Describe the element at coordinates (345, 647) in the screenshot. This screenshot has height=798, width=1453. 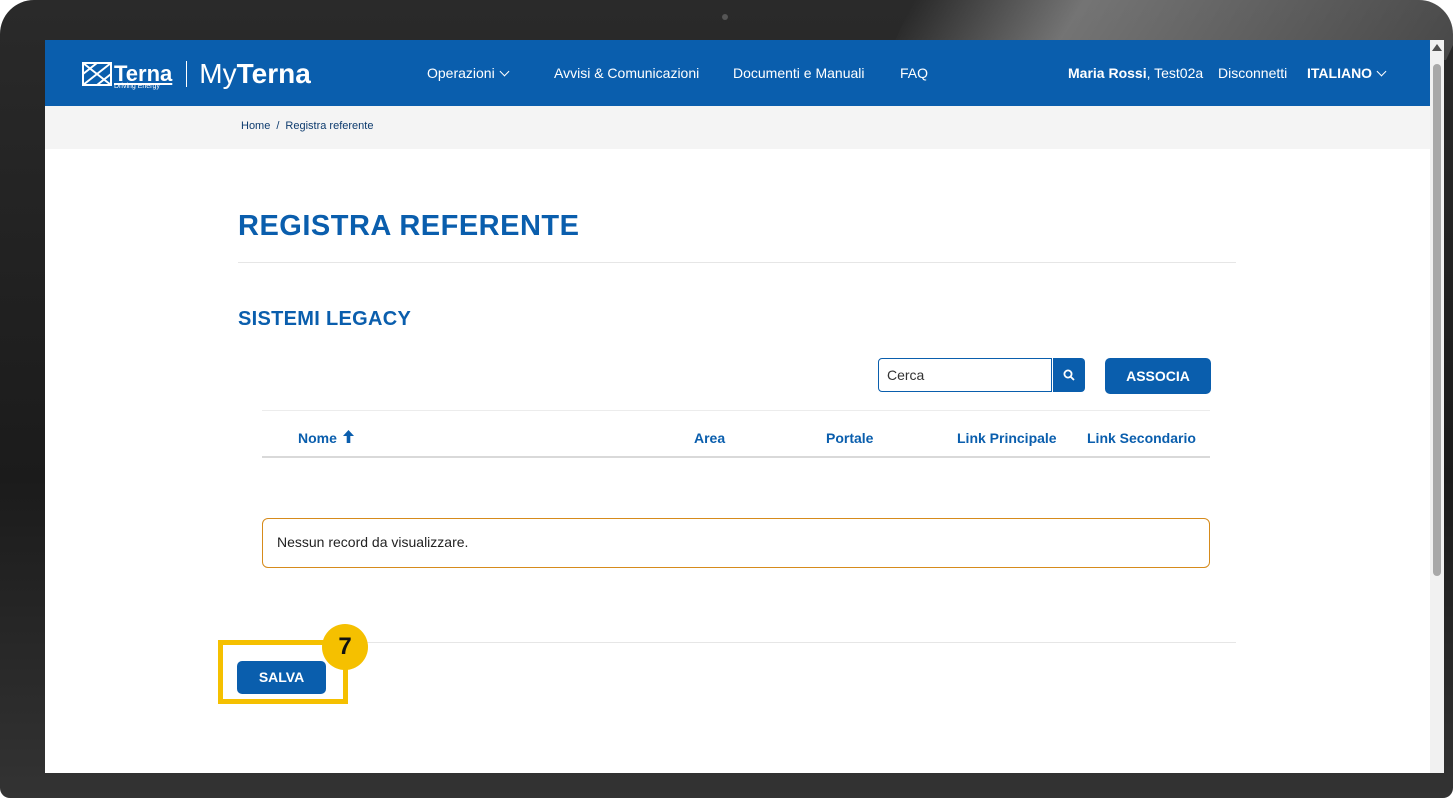
I see `tutorial-step-badge: 7` at that location.